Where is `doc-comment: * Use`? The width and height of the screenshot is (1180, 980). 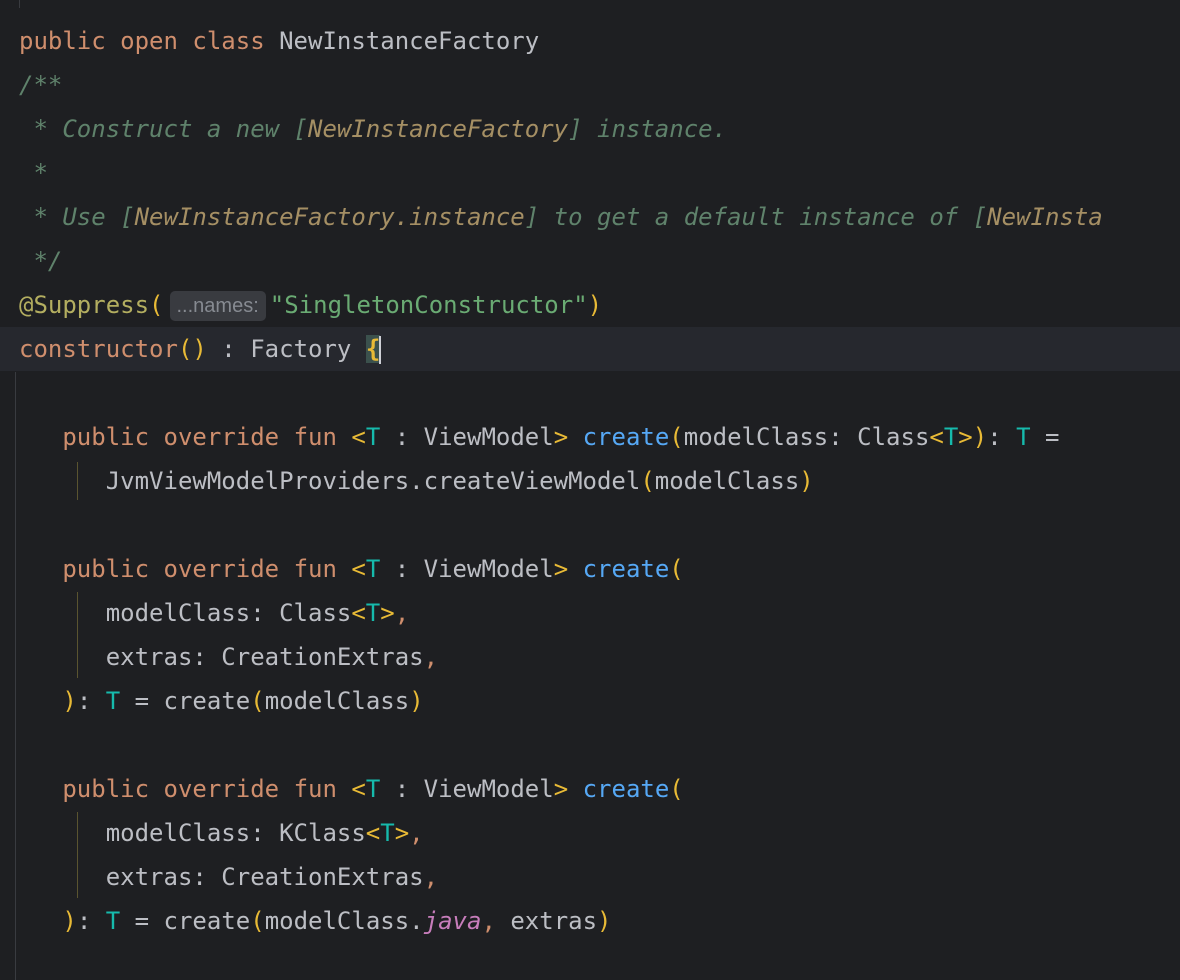 doc-comment: * Use is located at coordinates (70, 217).